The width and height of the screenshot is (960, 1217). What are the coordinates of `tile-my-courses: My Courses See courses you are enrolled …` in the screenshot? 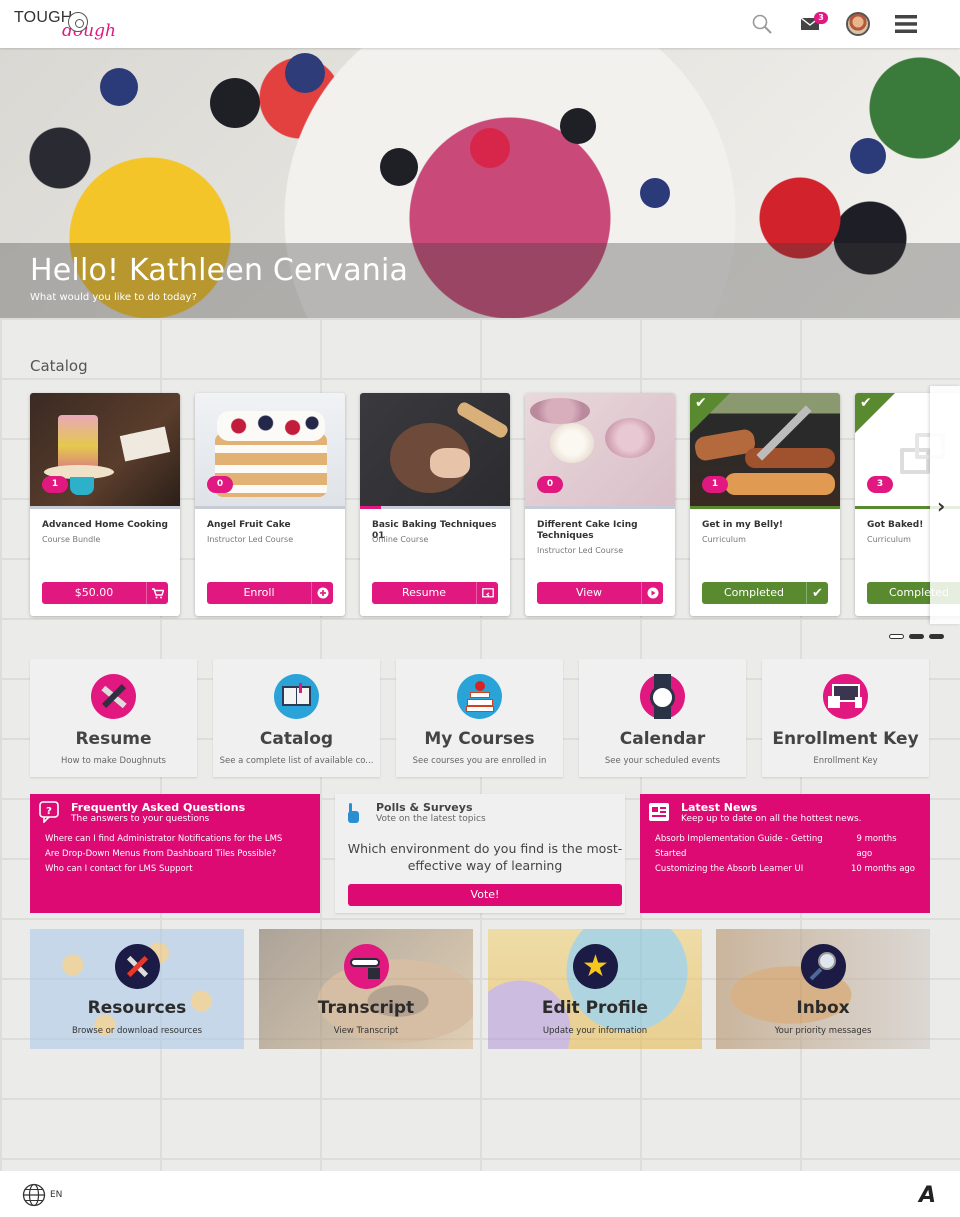 It's located at (479, 718).